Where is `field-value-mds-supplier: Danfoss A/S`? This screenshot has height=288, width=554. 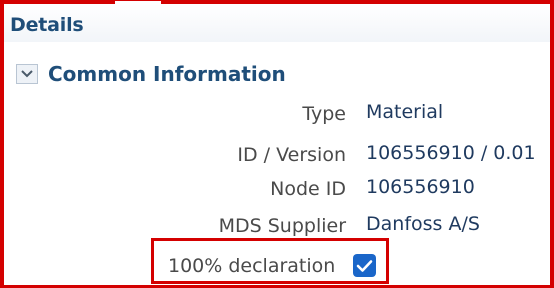 field-value-mds-supplier: Danfoss A/S is located at coordinates (423, 224).